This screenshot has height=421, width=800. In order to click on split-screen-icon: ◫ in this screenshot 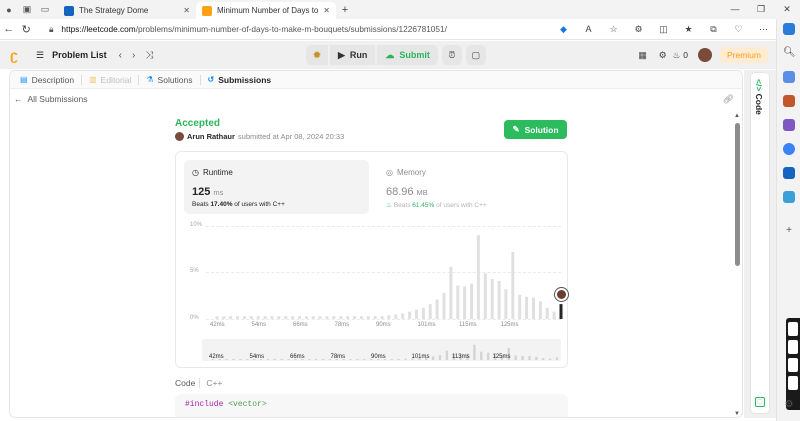, I will do `click(663, 29)`.